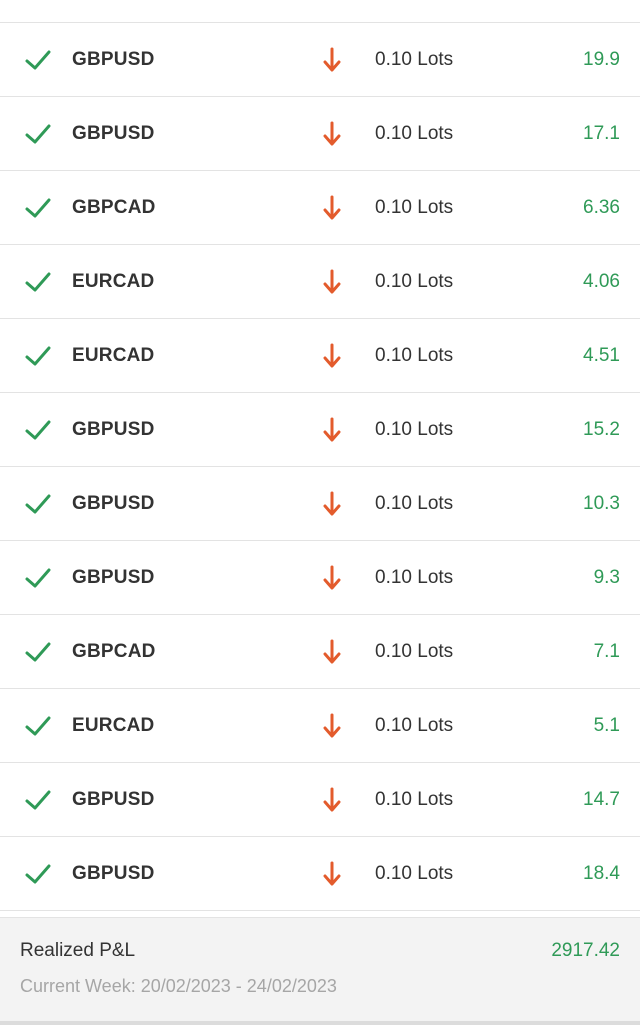 The image size is (640, 1025). I want to click on list-top-divider, so click(320, 11).